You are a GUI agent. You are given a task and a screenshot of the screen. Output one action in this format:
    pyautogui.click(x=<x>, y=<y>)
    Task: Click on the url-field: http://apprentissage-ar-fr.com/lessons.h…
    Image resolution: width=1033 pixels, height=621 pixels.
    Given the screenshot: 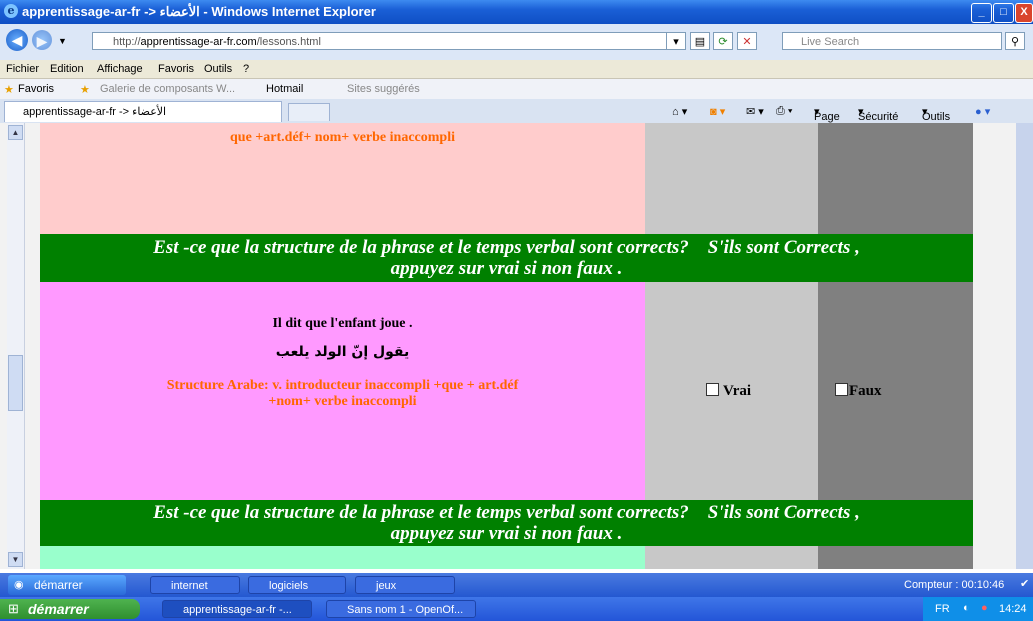 What is the action you would take?
    pyautogui.click(x=387, y=41)
    